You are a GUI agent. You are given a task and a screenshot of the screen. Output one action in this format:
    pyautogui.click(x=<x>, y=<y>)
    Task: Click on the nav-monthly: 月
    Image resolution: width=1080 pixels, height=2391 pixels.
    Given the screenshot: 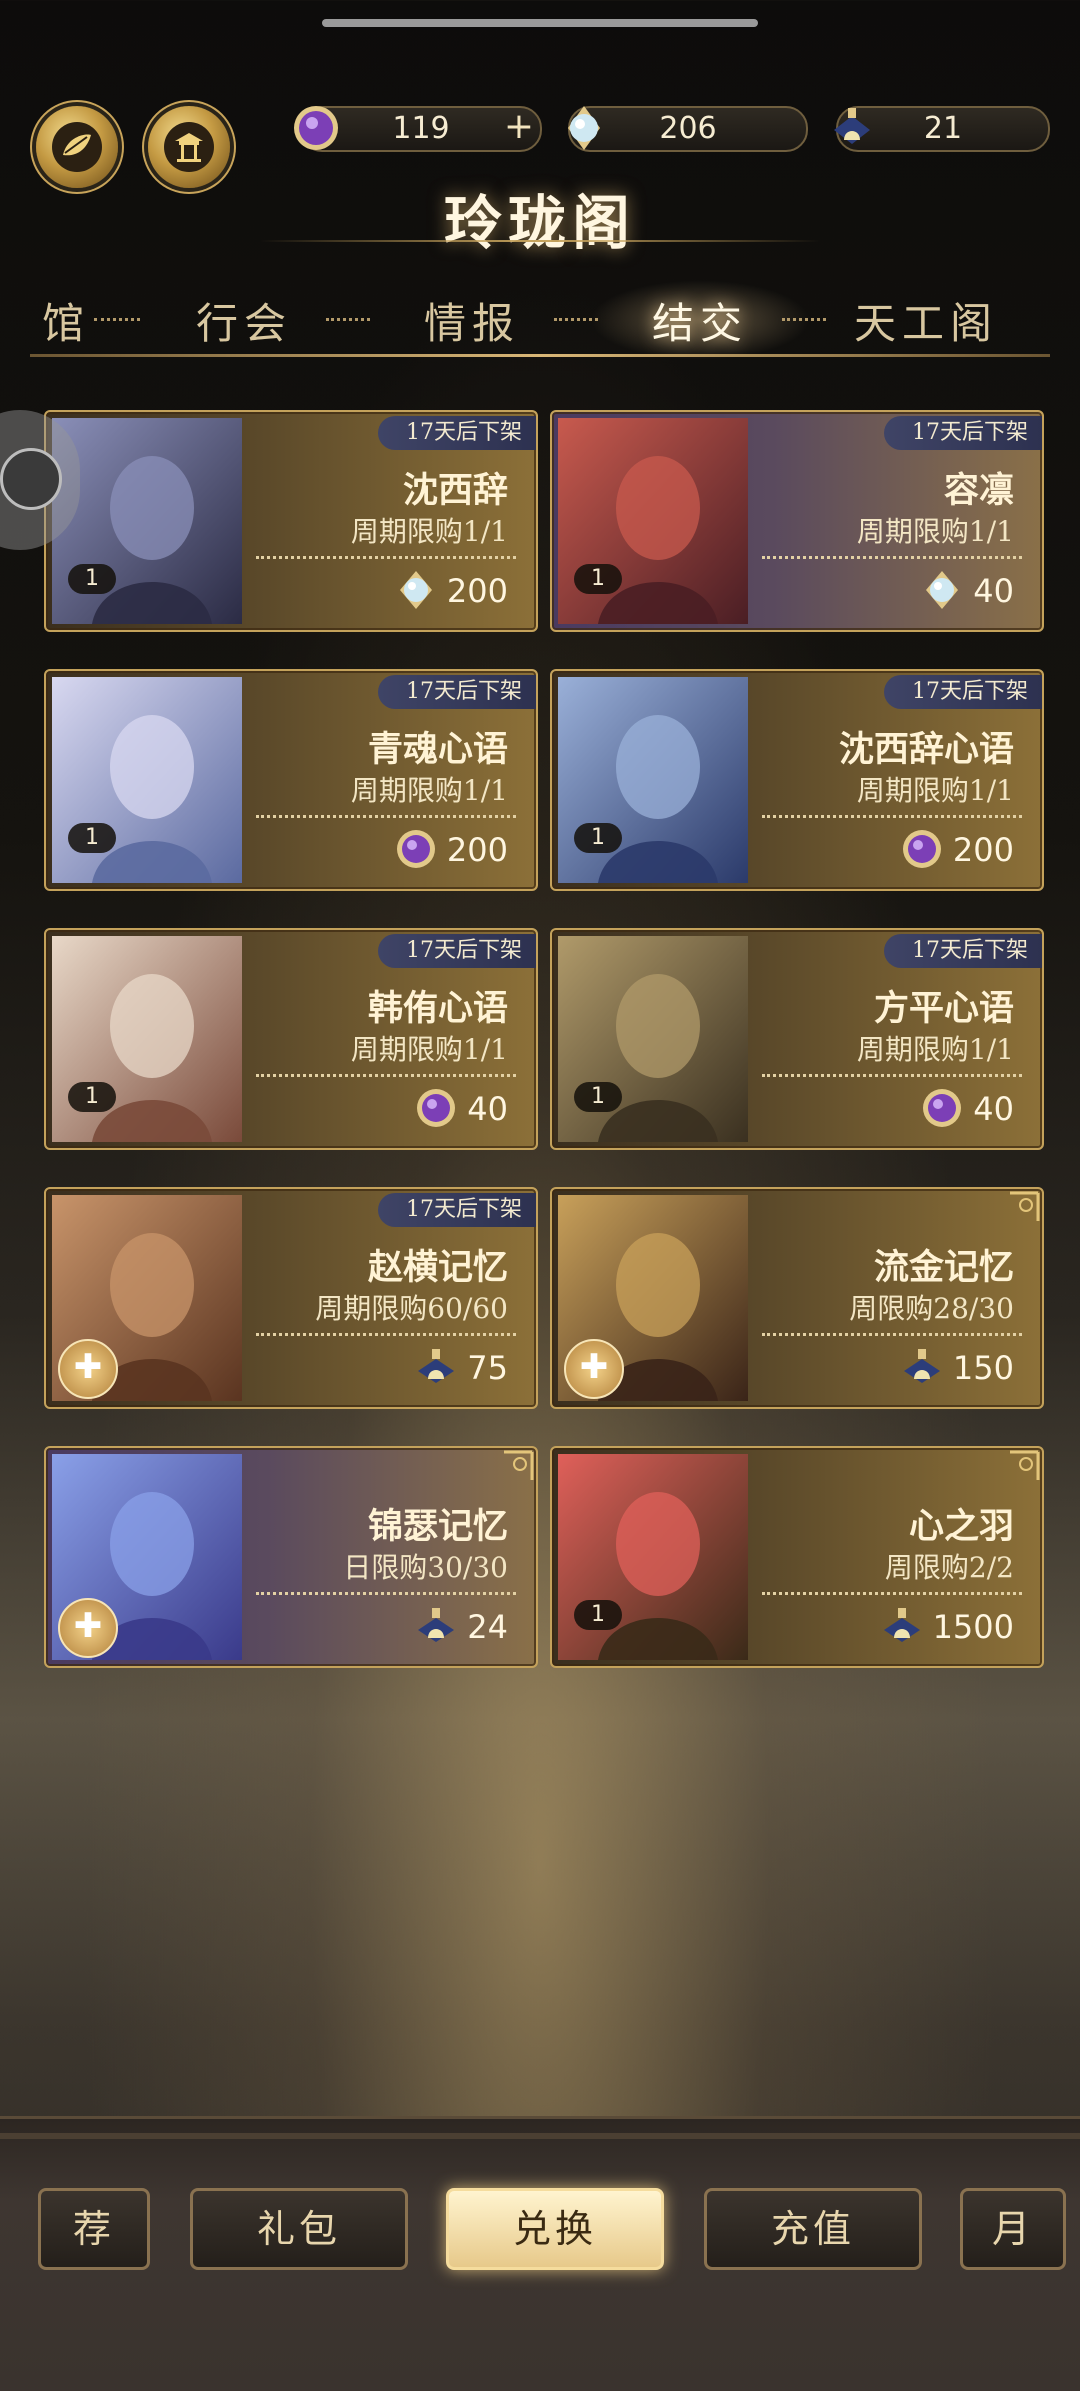 What is the action you would take?
    pyautogui.click(x=1013, y=2229)
    